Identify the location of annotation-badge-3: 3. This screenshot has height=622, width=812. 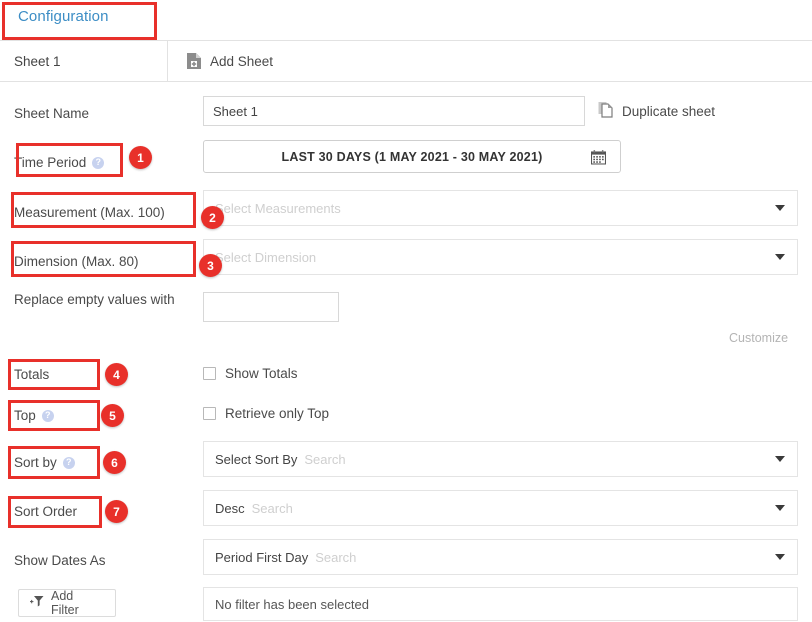
(210, 265).